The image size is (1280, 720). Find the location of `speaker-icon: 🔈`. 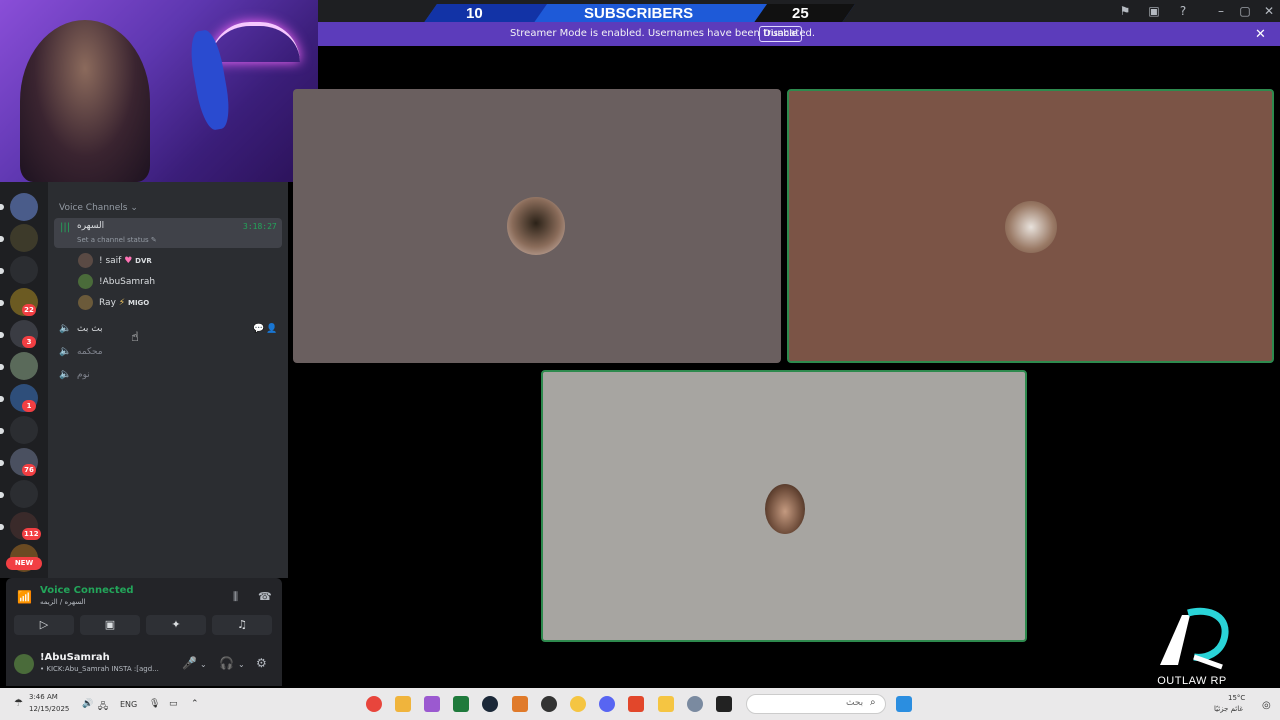

speaker-icon: 🔈 is located at coordinates (65, 374).